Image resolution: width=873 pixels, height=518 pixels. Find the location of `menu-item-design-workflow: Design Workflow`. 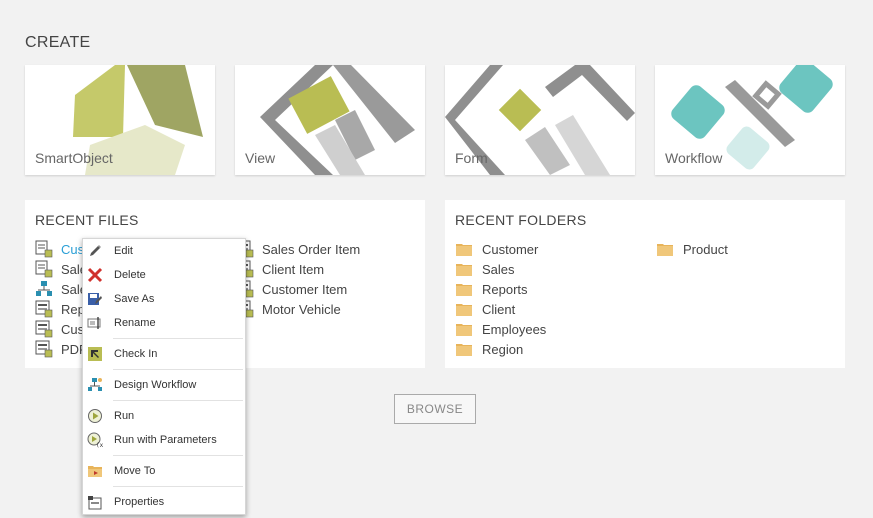

menu-item-design-workflow: Design Workflow is located at coordinates (164, 385).